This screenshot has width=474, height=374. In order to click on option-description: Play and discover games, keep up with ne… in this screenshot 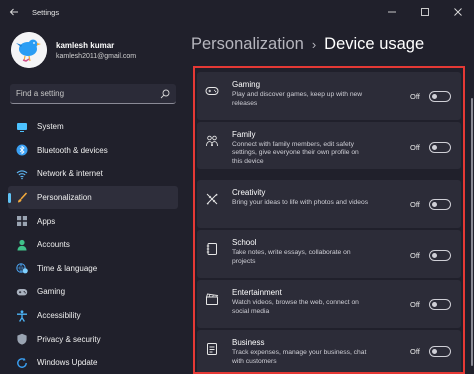, I will do `click(297, 99)`.